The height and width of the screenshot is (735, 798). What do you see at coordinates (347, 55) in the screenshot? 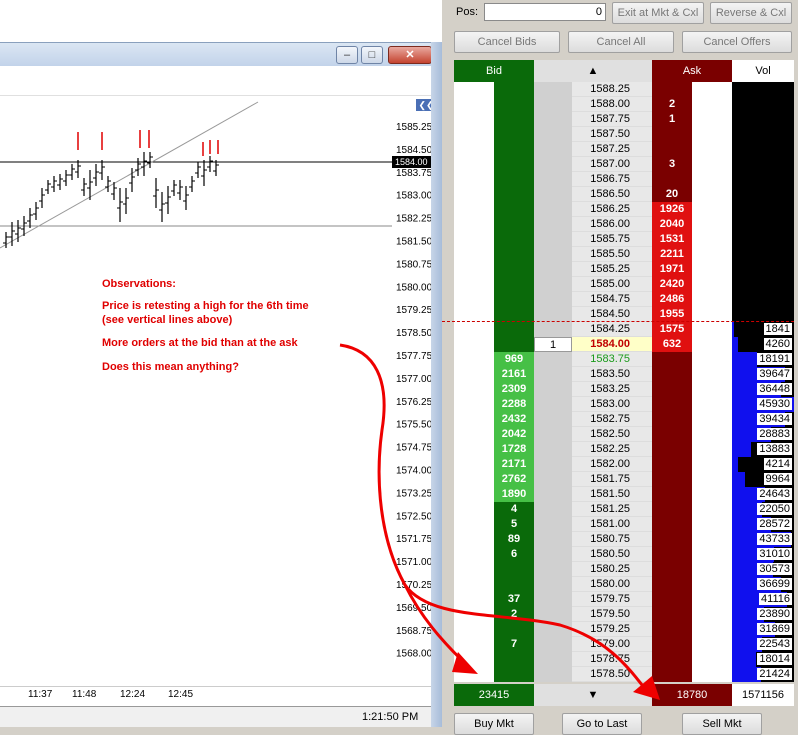
I see `minimize-button: –` at bounding box center [347, 55].